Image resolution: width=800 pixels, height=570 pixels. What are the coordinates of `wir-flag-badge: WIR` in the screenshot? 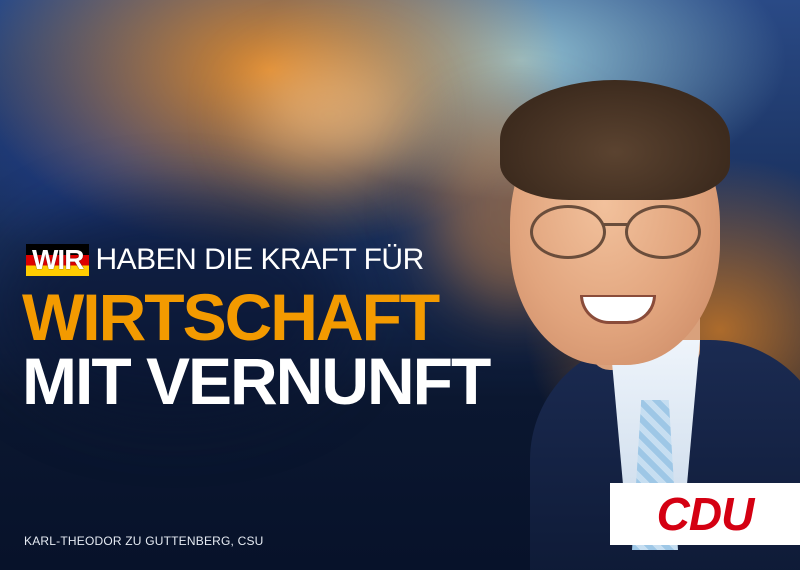 It's located at (58, 260).